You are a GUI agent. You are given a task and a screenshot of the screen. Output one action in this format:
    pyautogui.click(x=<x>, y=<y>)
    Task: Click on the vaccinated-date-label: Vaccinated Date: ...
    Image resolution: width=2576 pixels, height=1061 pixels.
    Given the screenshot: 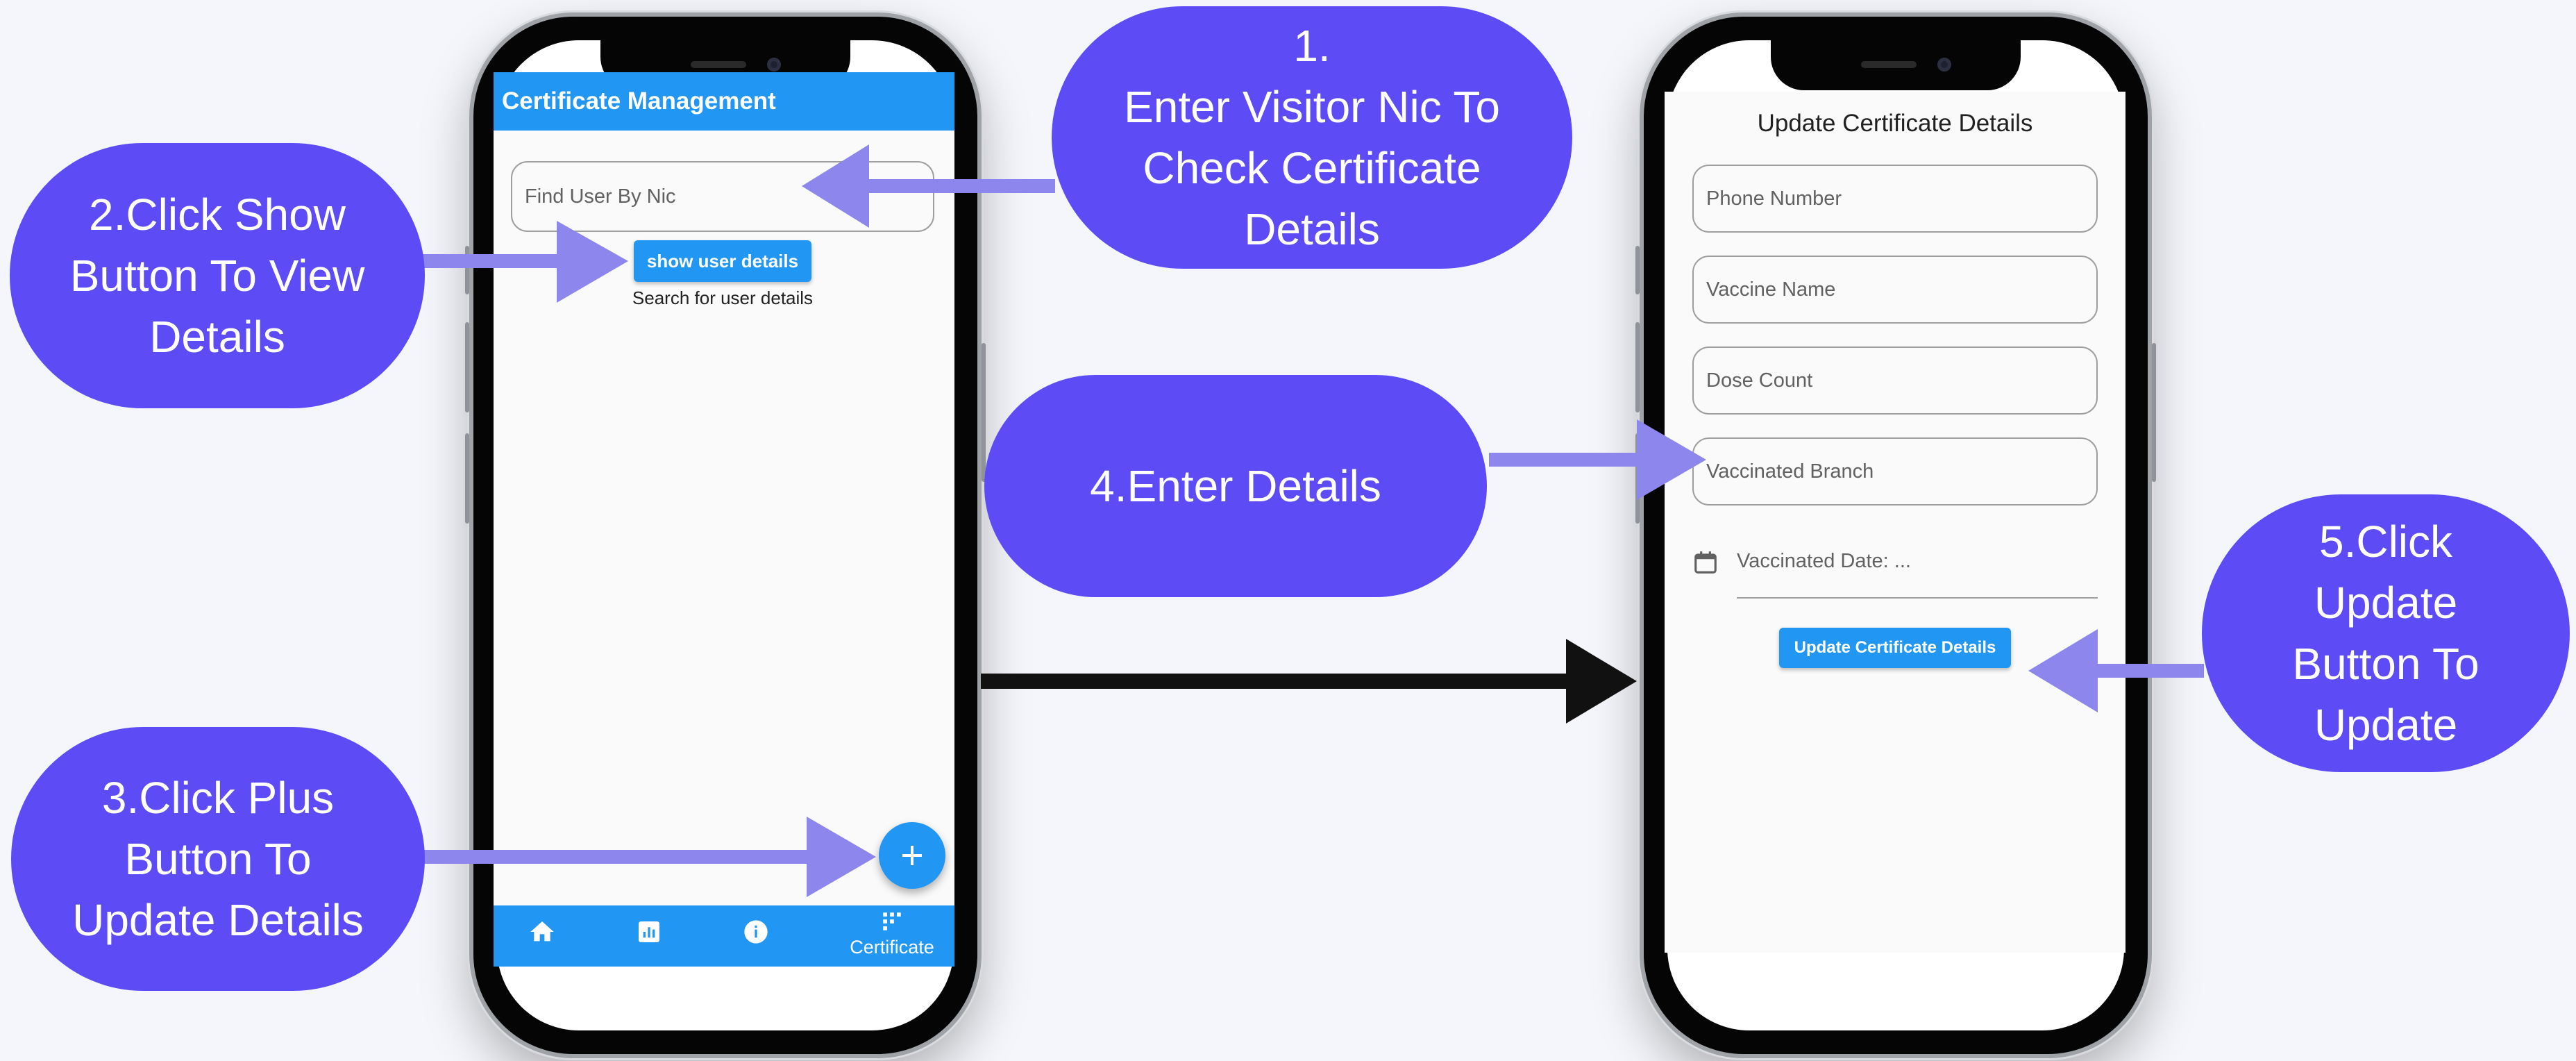 What is the action you would take?
    pyautogui.click(x=1824, y=561)
    